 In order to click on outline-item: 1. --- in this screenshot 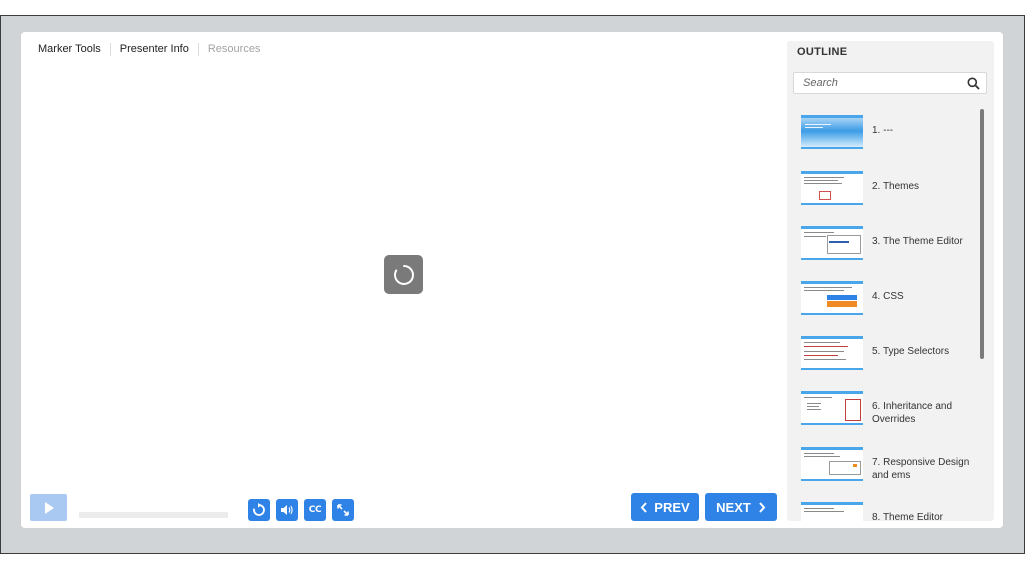, I will do `click(886, 135)`.